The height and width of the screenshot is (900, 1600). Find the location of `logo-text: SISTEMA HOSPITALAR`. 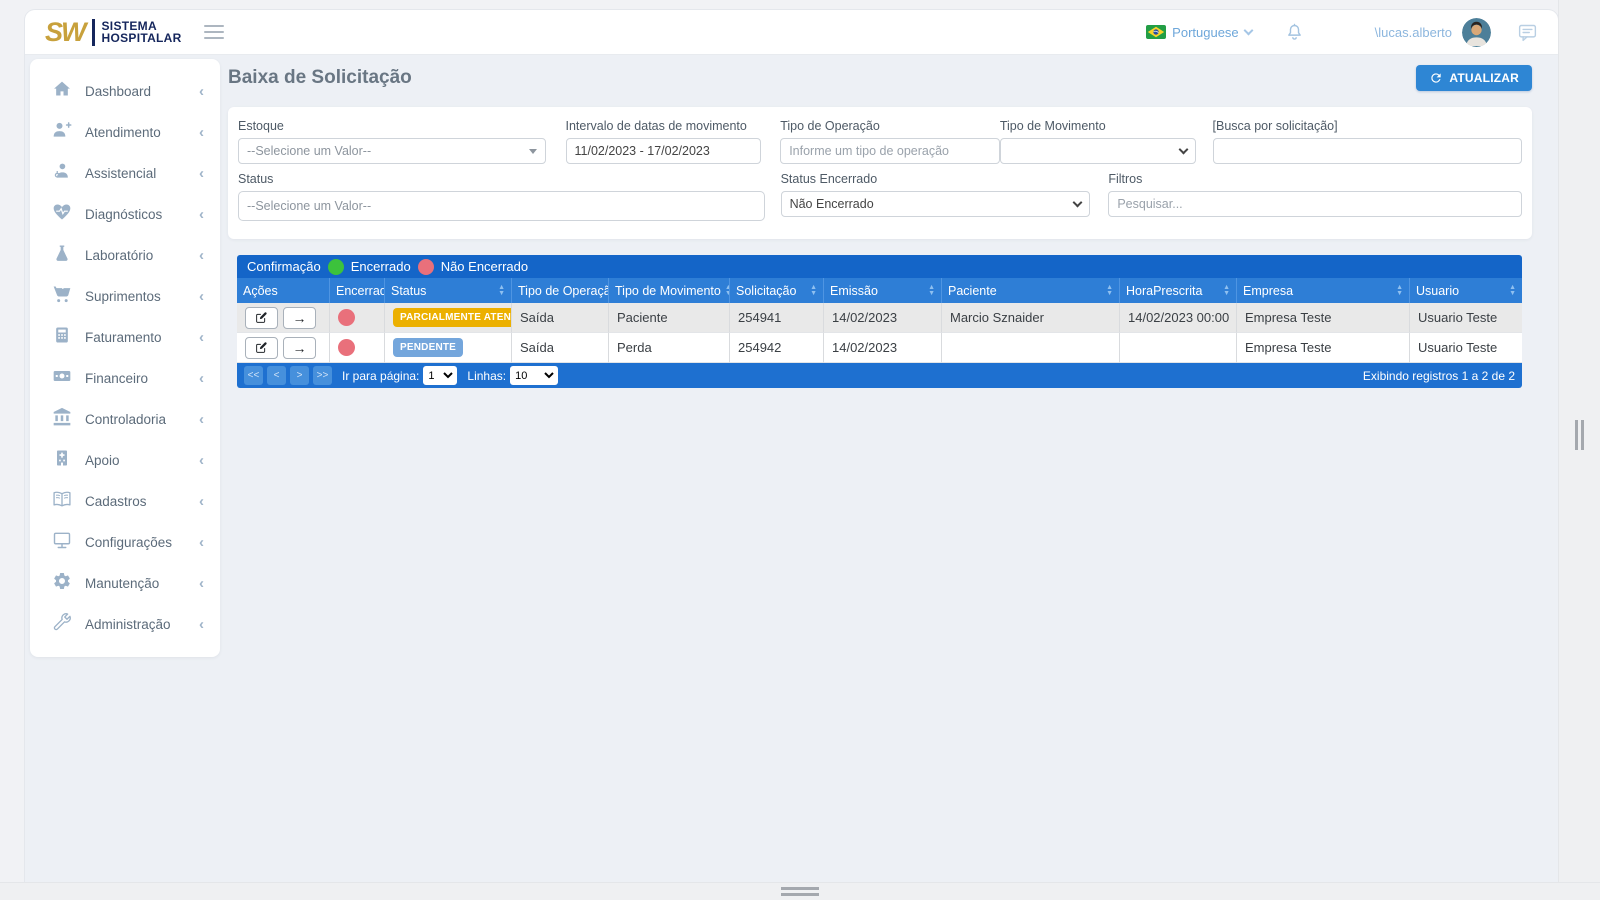

logo-text: SISTEMA HOSPITALAR is located at coordinates (142, 32).